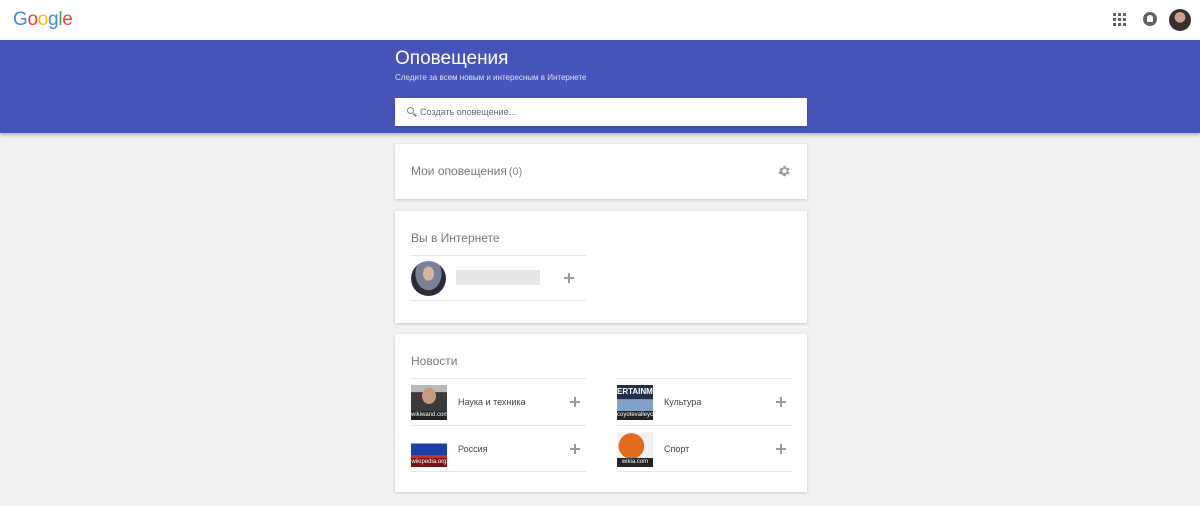  What do you see at coordinates (459, 171) in the screenshot?
I see `my-alerts-label: Мои оповещения` at bounding box center [459, 171].